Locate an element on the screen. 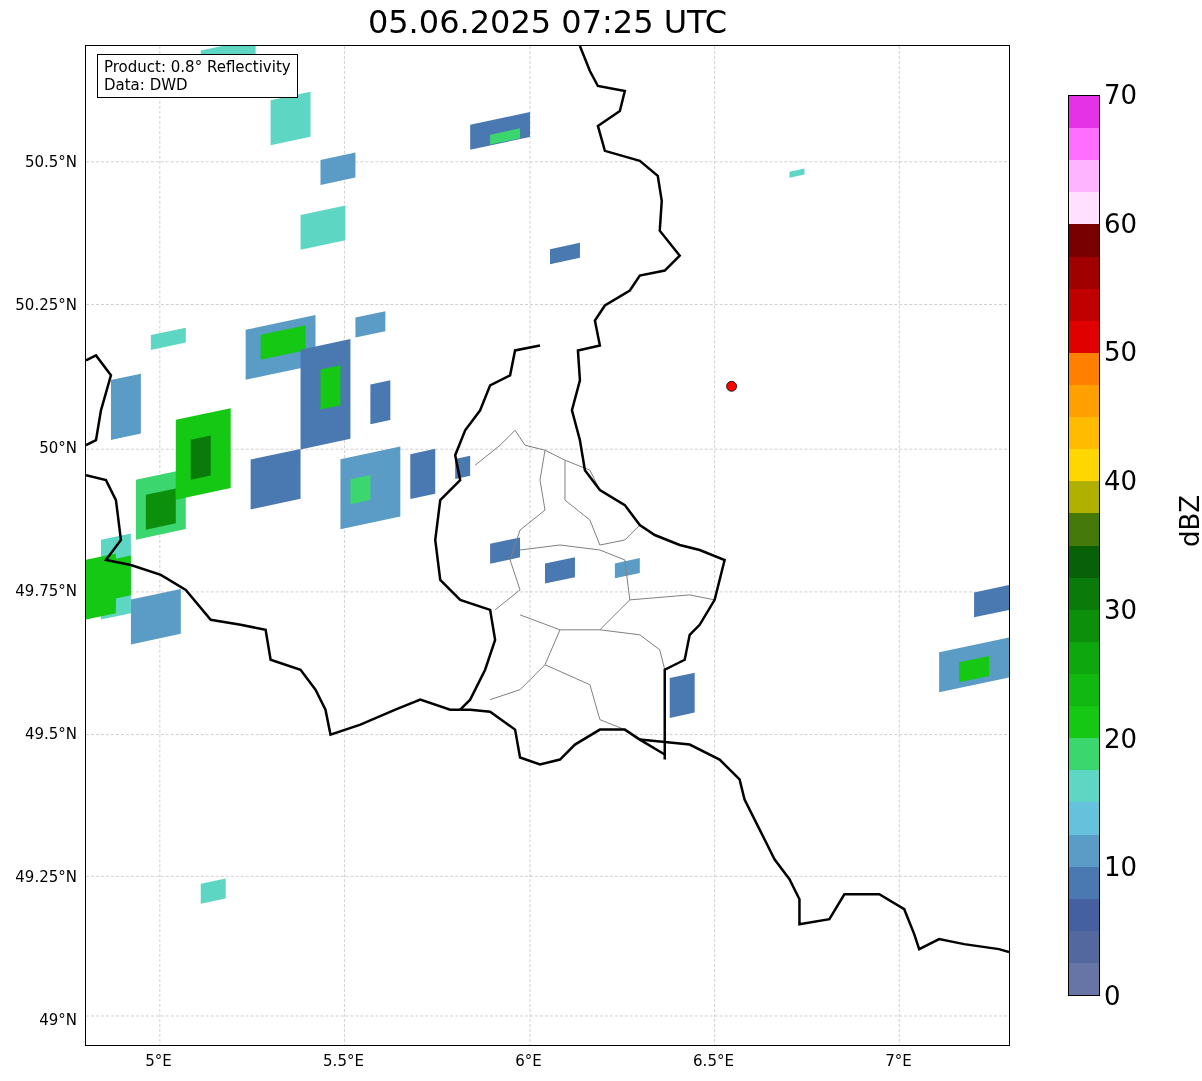 The width and height of the screenshot is (1202, 1081). latitude-label: 50.25°N is located at coordinates (46, 304).